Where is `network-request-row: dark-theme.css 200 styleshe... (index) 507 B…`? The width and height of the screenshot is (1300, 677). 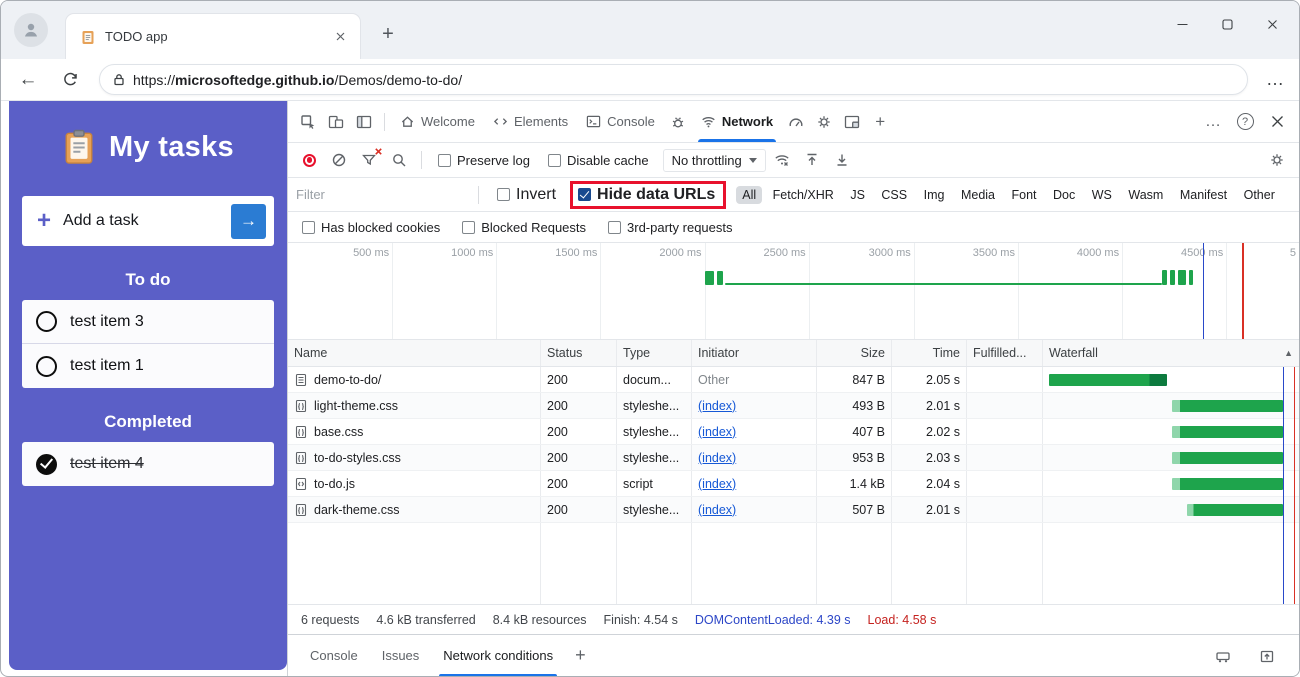 network-request-row: dark-theme.css 200 styleshe... (index) 507 B… is located at coordinates (793, 510).